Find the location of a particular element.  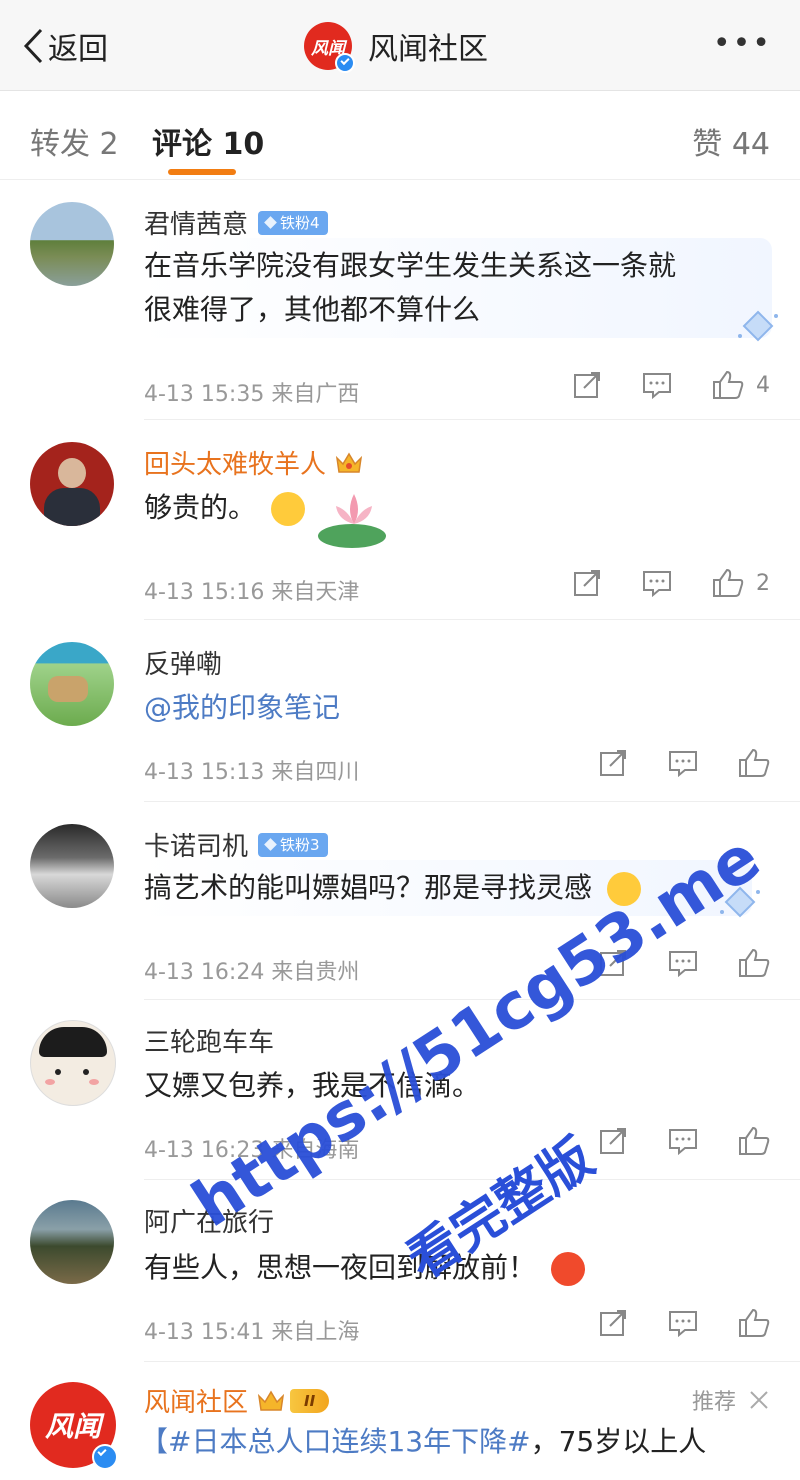

mention-link: @我的印象笔记 is located at coordinates (242, 708).